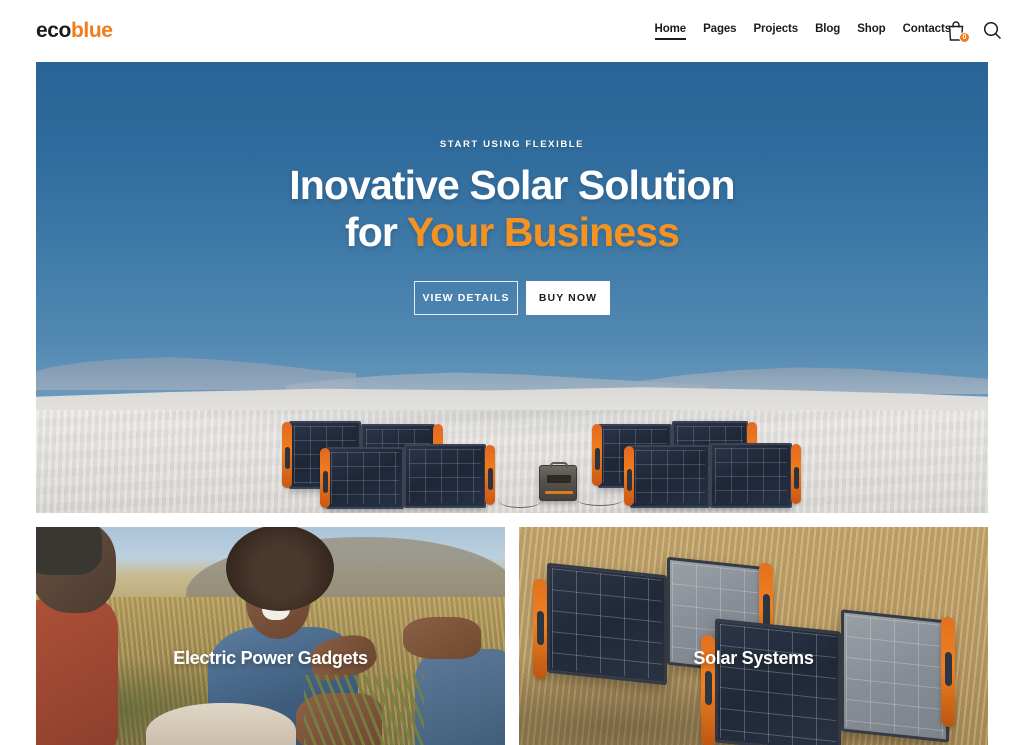  Describe the element at coordinates (364, 710) in the screenshot. I see `foreground-plant` at that location.